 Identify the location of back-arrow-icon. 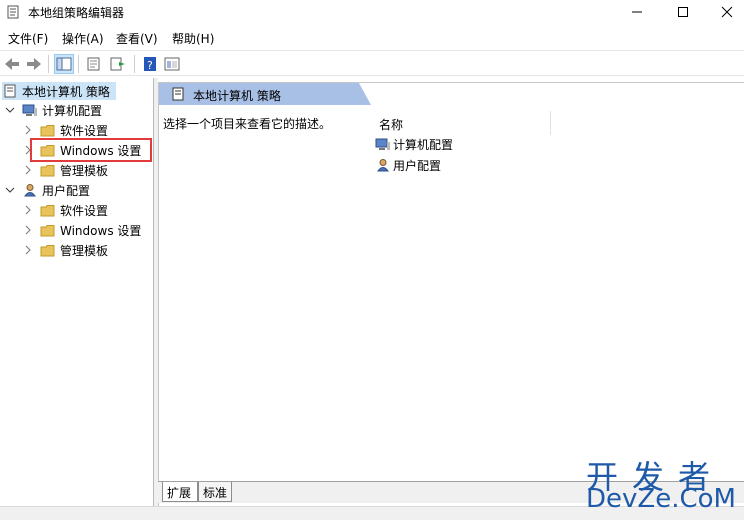
(12, 64).